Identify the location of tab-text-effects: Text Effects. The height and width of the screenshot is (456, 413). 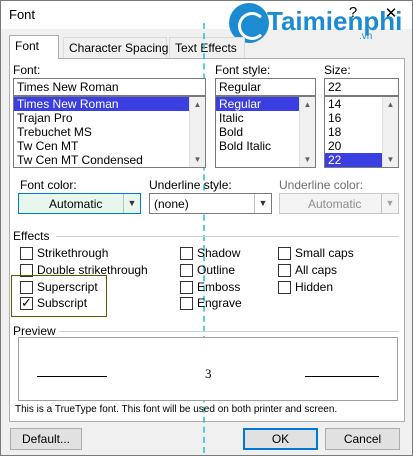
(207, 47).